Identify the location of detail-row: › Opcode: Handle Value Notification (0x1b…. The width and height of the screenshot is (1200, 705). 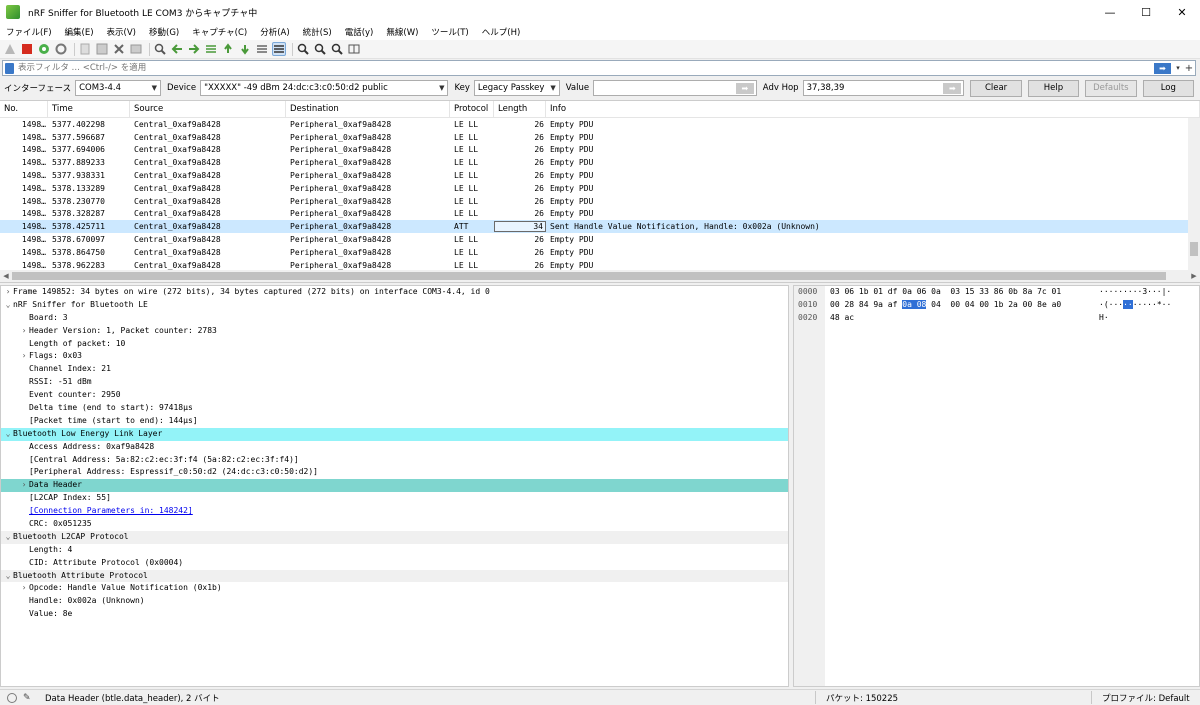
(394, 588).